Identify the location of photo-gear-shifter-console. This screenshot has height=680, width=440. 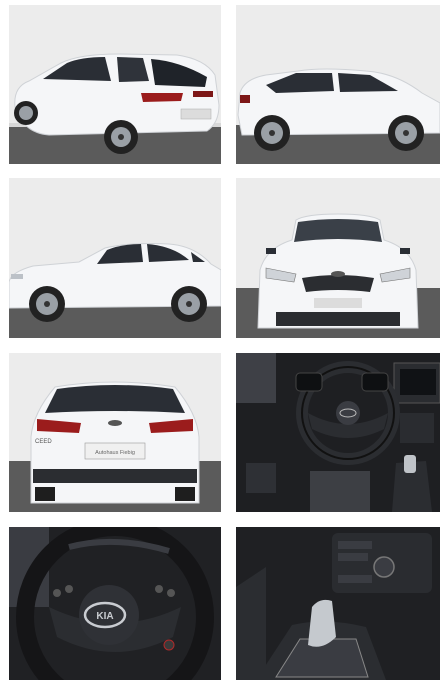
(338, 603).